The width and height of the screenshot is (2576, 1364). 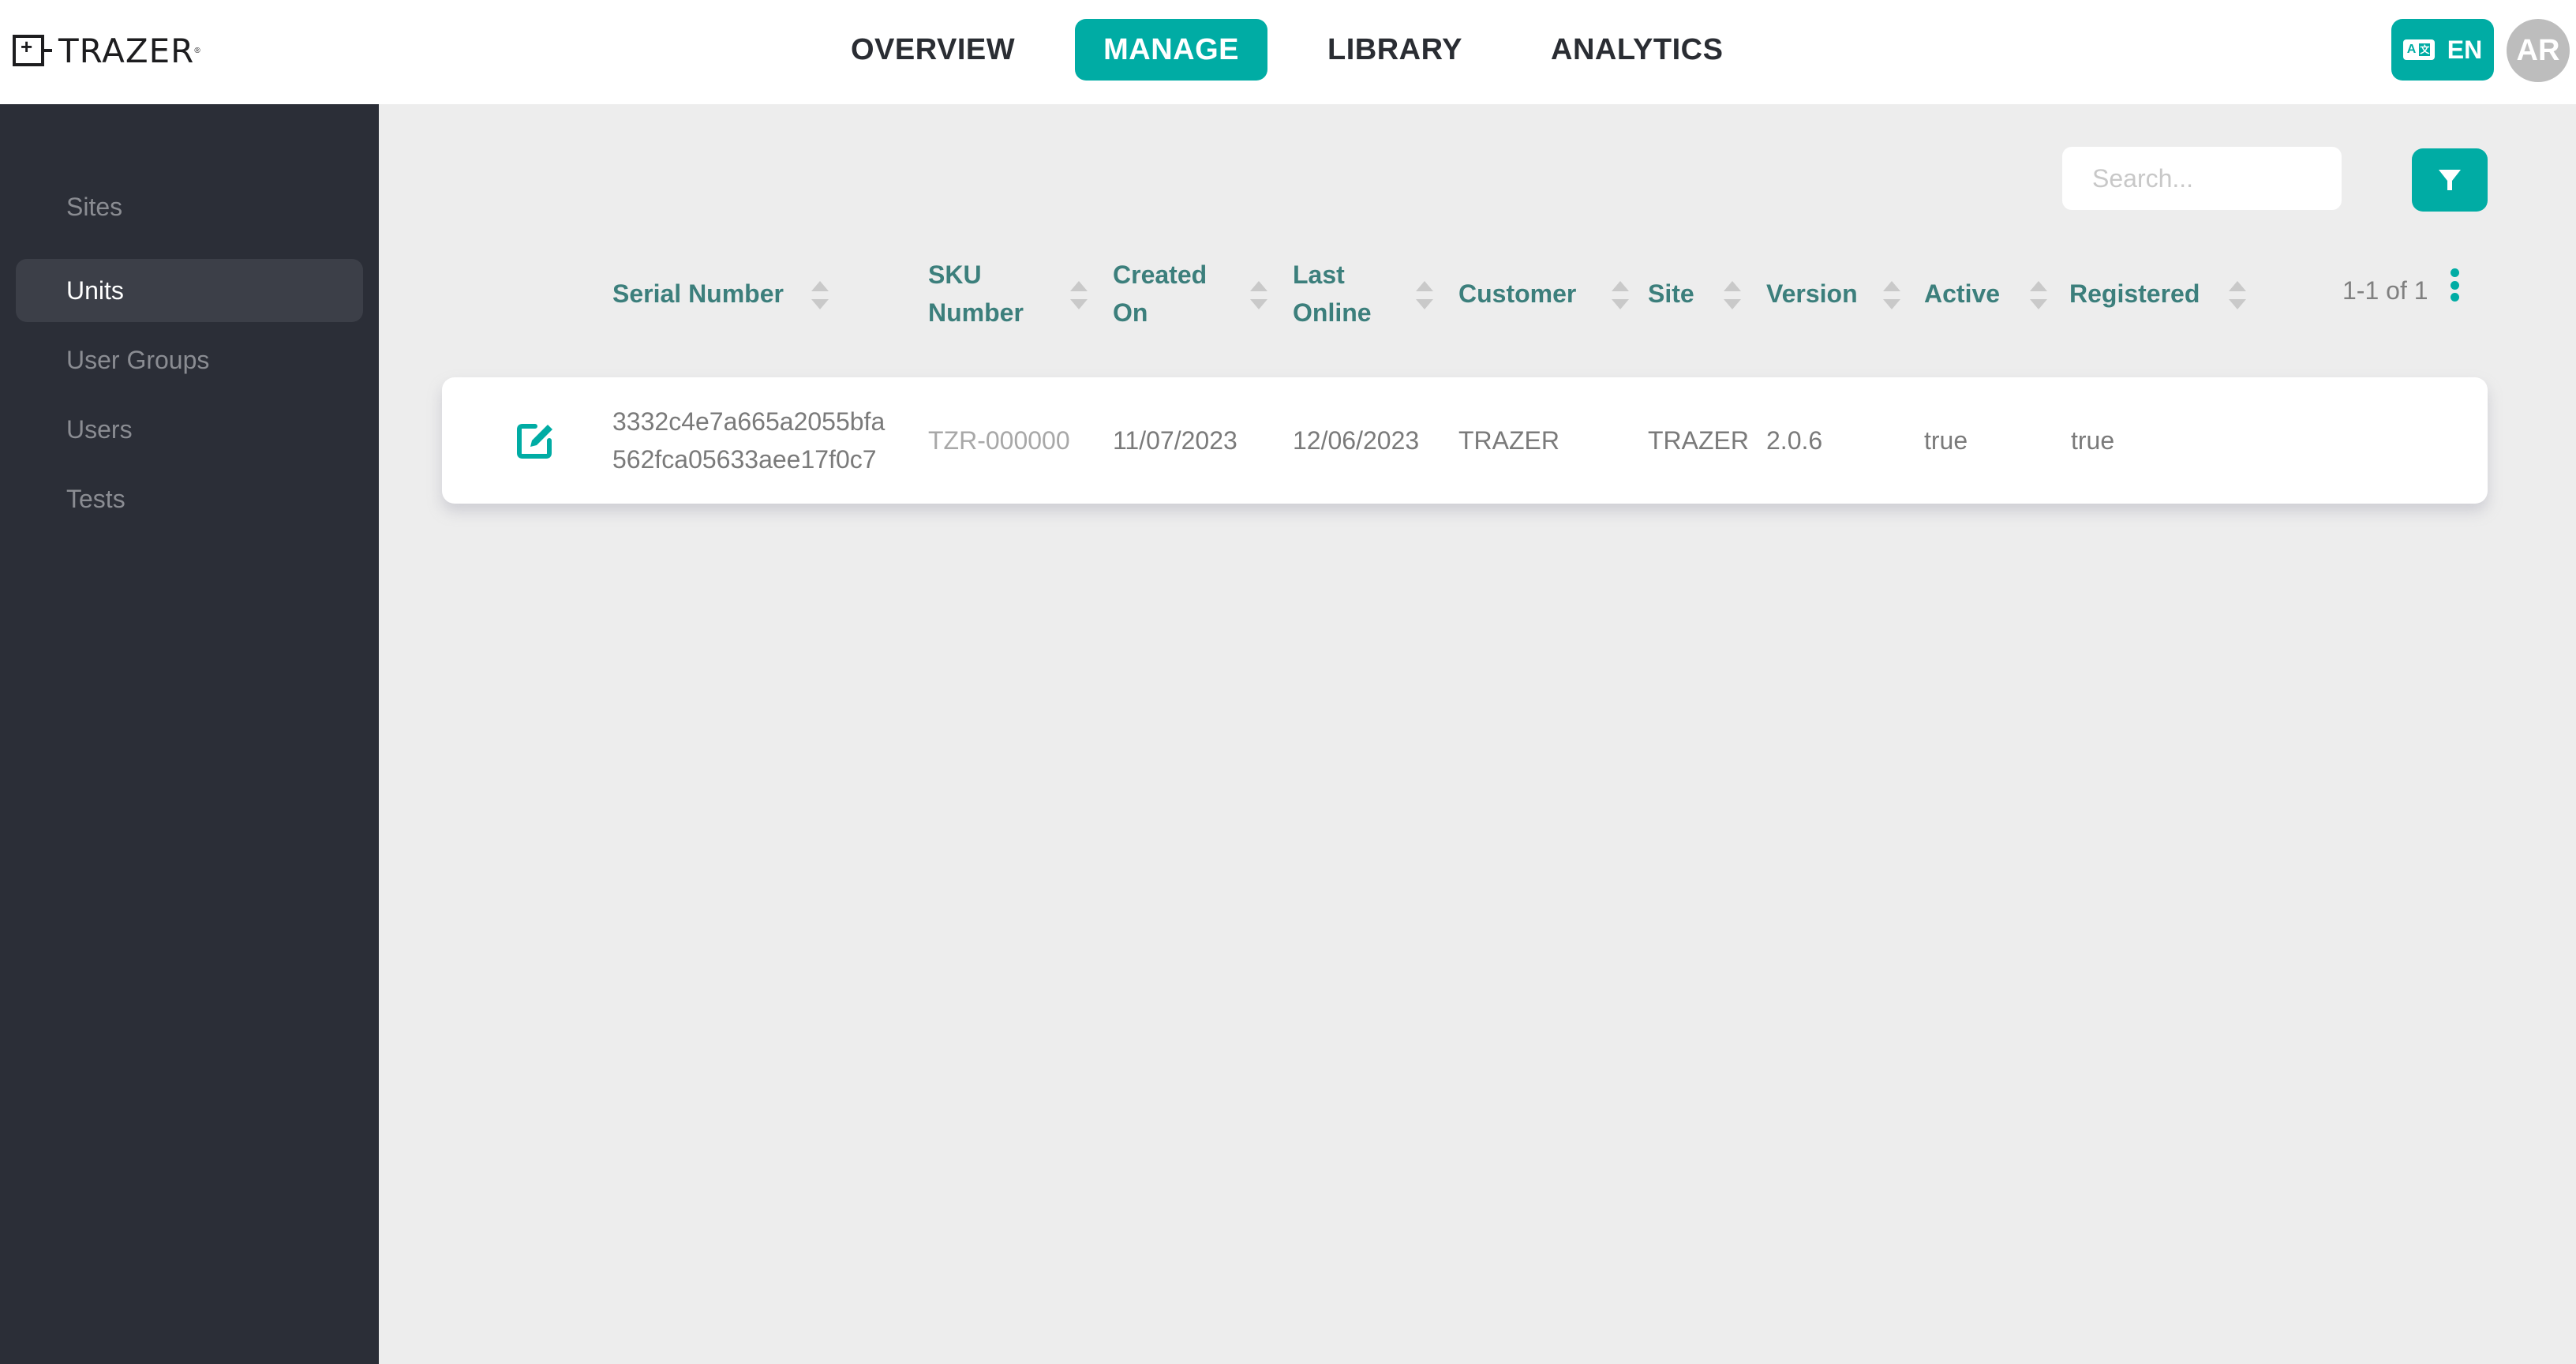 What do you see at coordinates (2418, 49) in the screenshot?
I see `translate-icon: A文` at bounding box center [2418, 49].